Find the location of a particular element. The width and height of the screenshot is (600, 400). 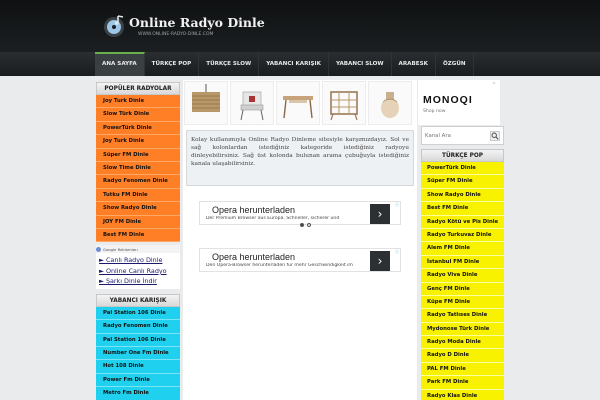

product-thumb-table is located at coordinates (298, 103).